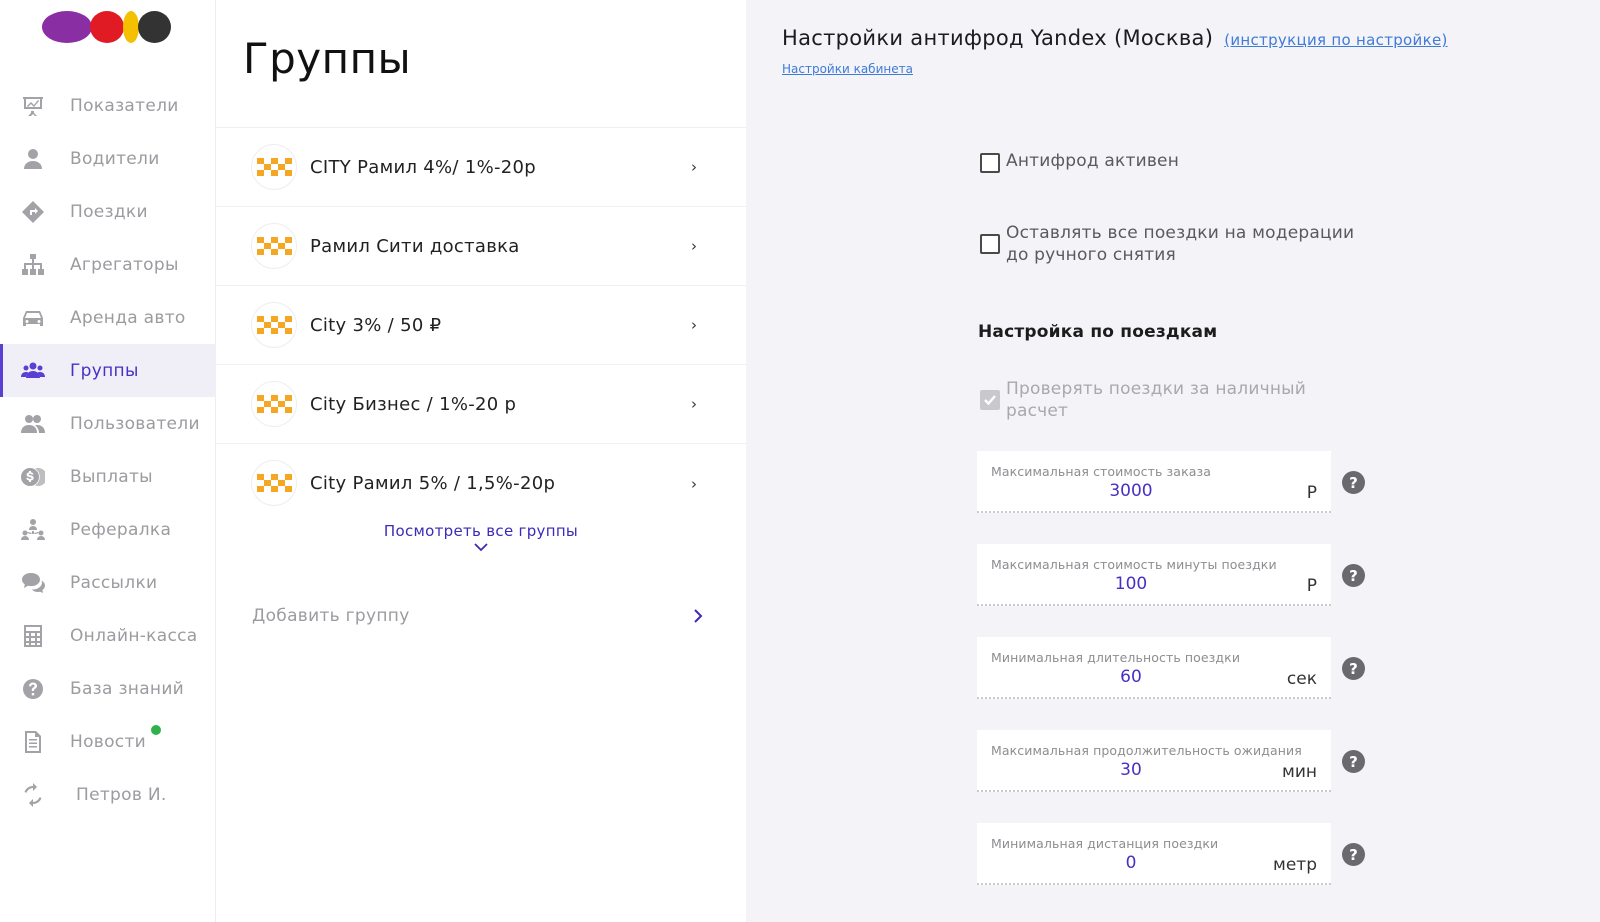 The image size is (1600, 922). I want to click on sidebar-item-indicators: Показатели, so click(108, 105).